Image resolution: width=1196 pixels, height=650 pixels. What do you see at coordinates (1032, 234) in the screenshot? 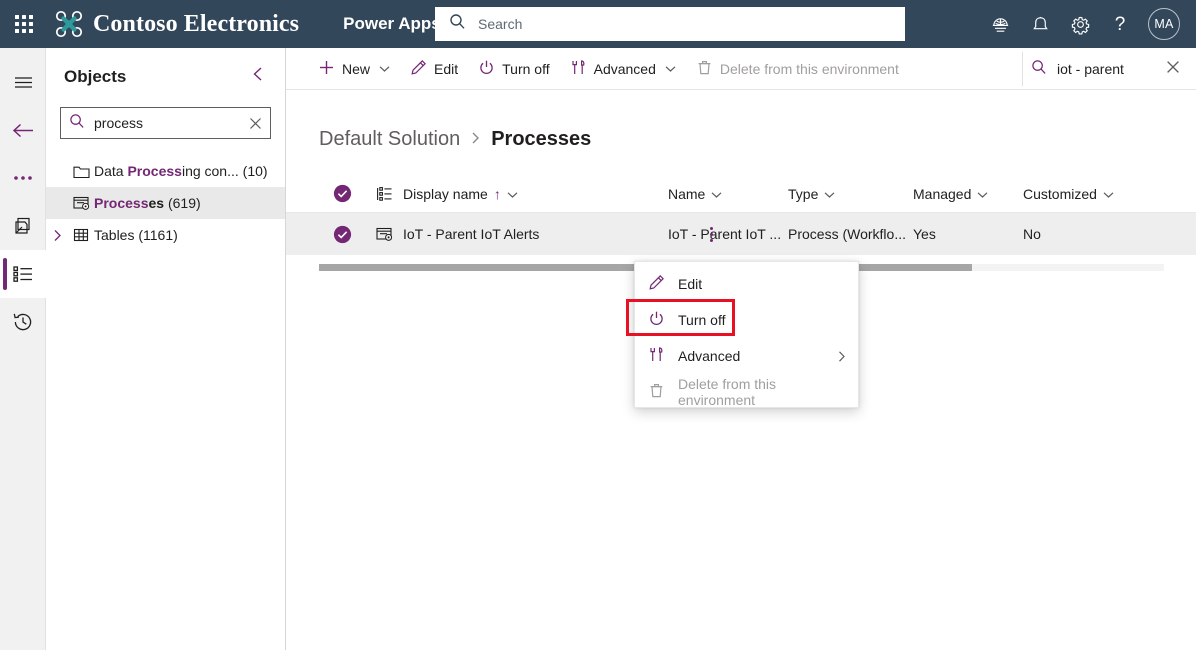
I see `cell-customized: No` at bounding box center [1032, 234].